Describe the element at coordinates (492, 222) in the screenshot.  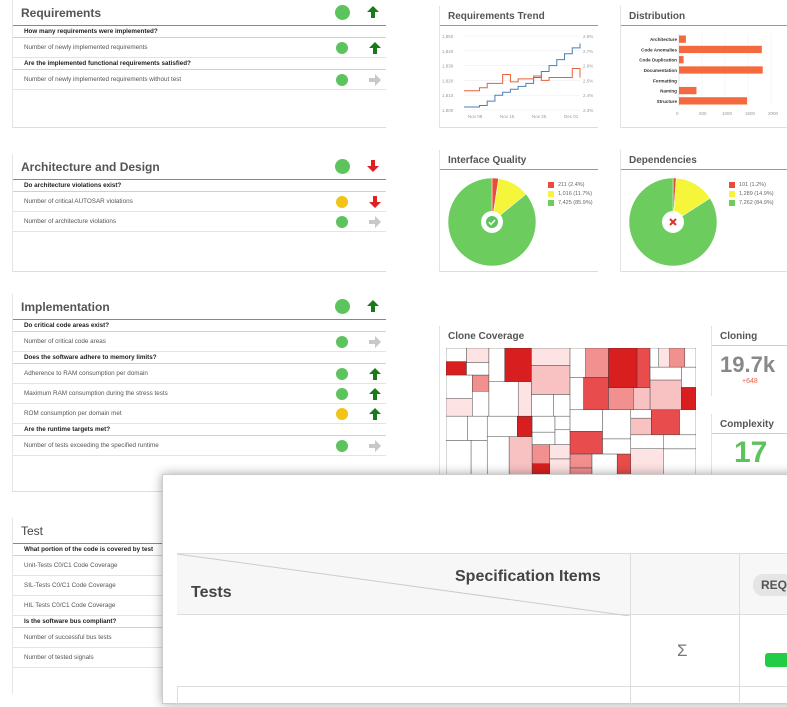
I see `check-icon` at that location.